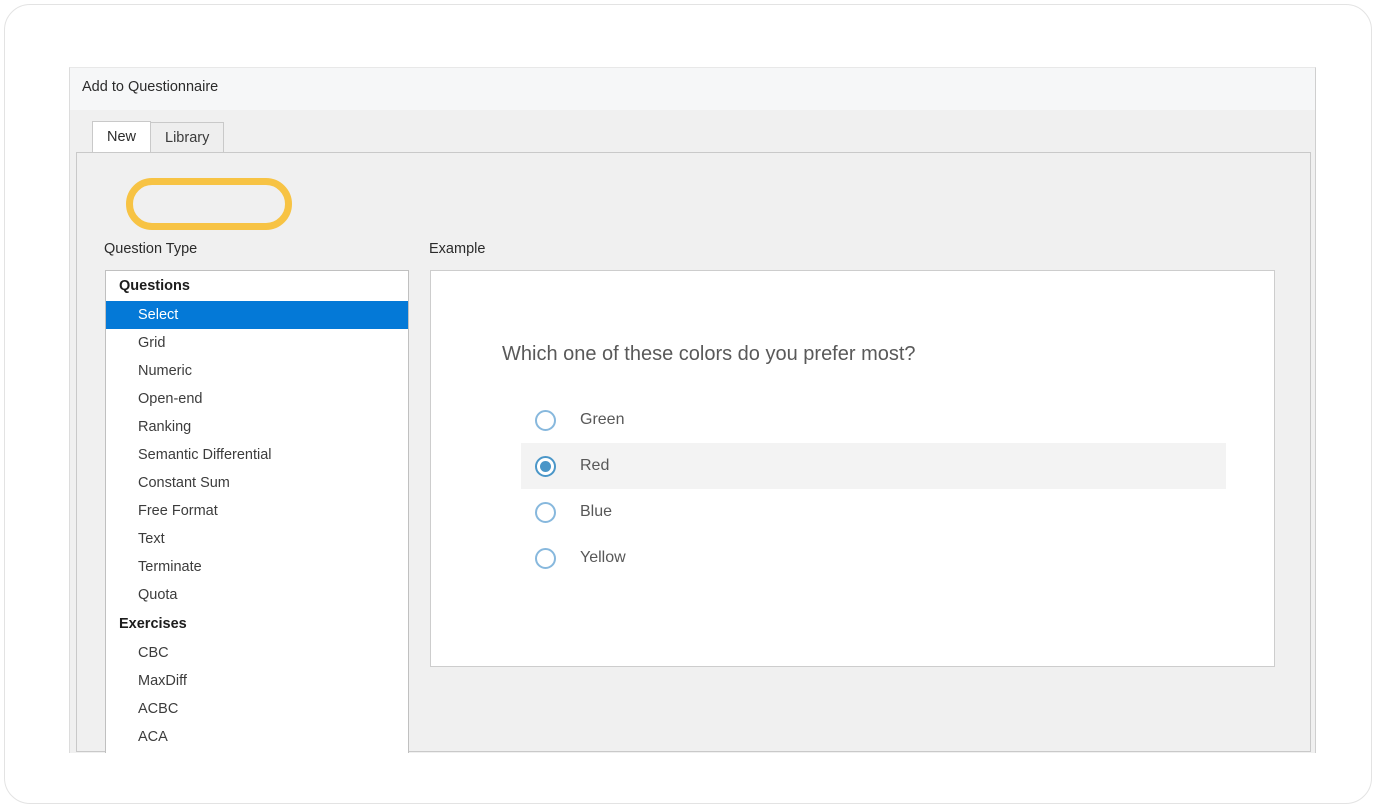 This screenshot has height=808, width=1376. What do you see at coordinates (257, 371) in the screenshot?
I see `list-item-numeric: Numeric` at bounding box center [257, 371].